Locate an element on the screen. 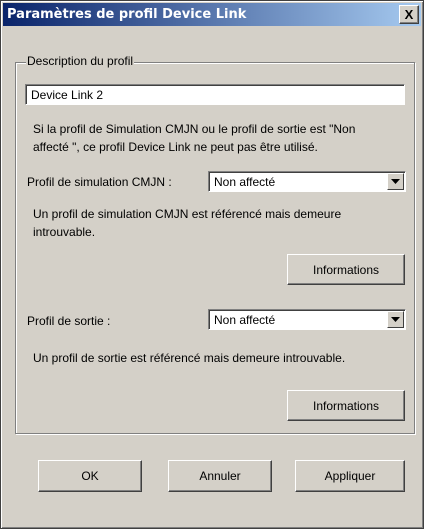  close-icon: X is located at coordinates (409, 14).